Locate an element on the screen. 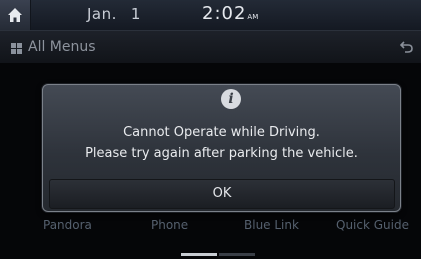 The width and height of the screenshot is (421, 259). menu-item-blue-link: Blue Link is located at coordinates (271, 225).